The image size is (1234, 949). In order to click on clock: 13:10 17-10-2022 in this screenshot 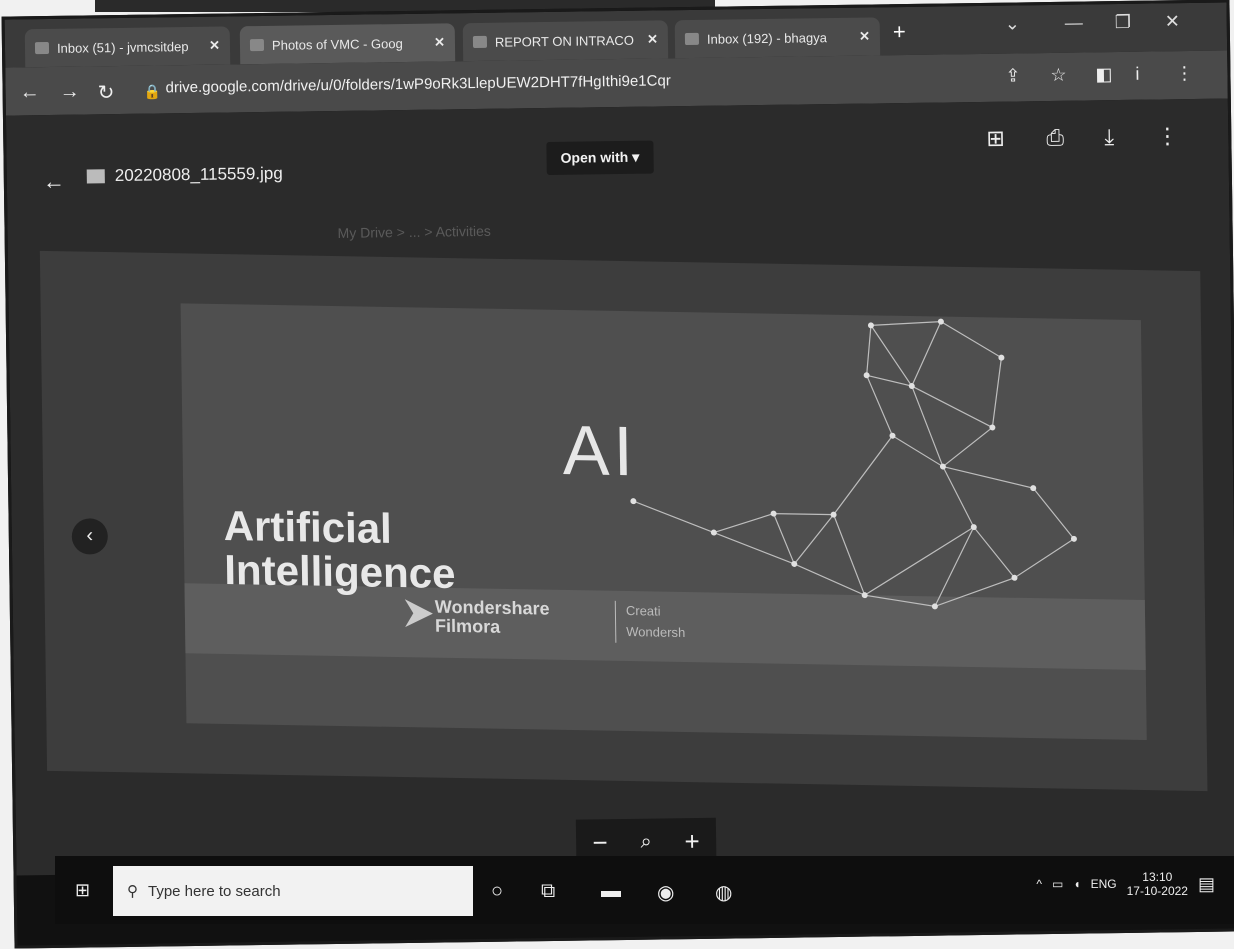, I will do `click(1157, 884)`.